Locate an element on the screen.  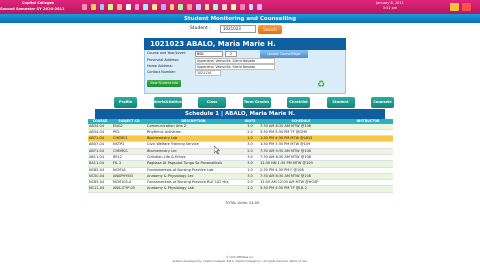
flag-icon is located at coordinates (93, 7).